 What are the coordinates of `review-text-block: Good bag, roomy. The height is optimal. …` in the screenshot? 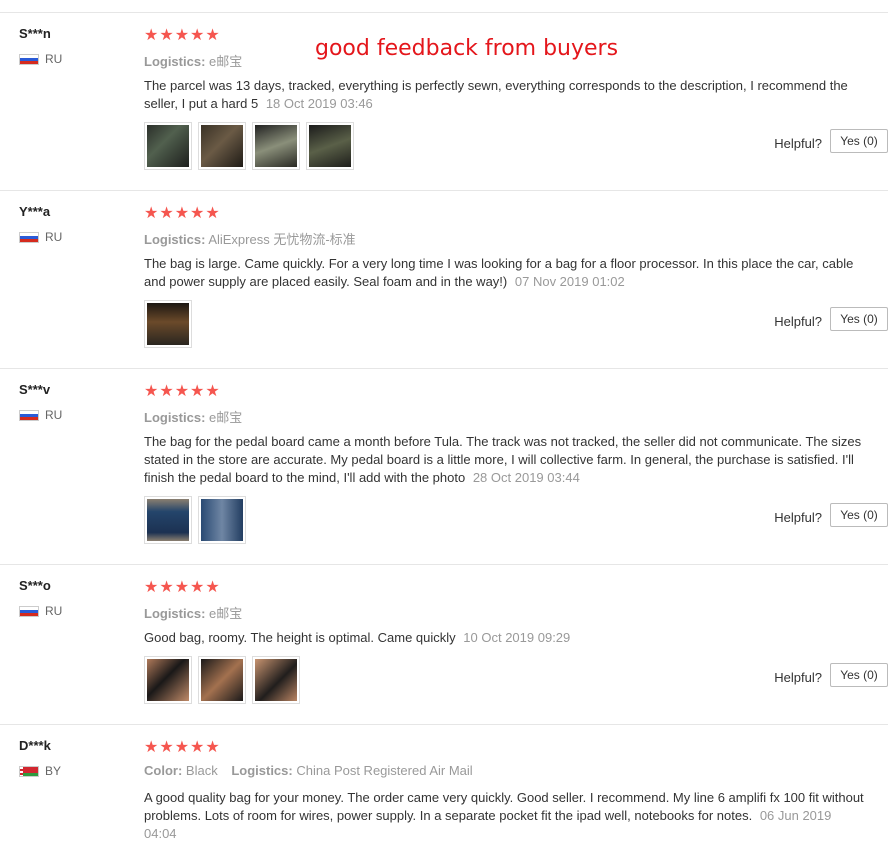 It's located at (504, 638).